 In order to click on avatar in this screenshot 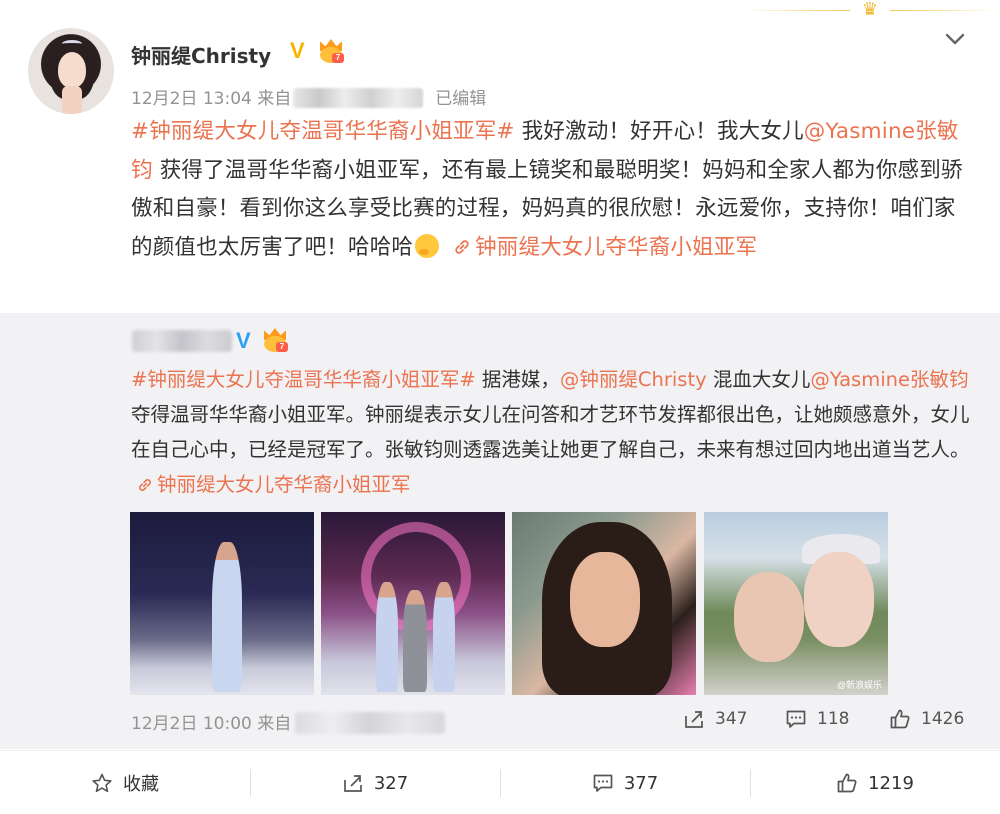, I will do `click(71, 71)`.